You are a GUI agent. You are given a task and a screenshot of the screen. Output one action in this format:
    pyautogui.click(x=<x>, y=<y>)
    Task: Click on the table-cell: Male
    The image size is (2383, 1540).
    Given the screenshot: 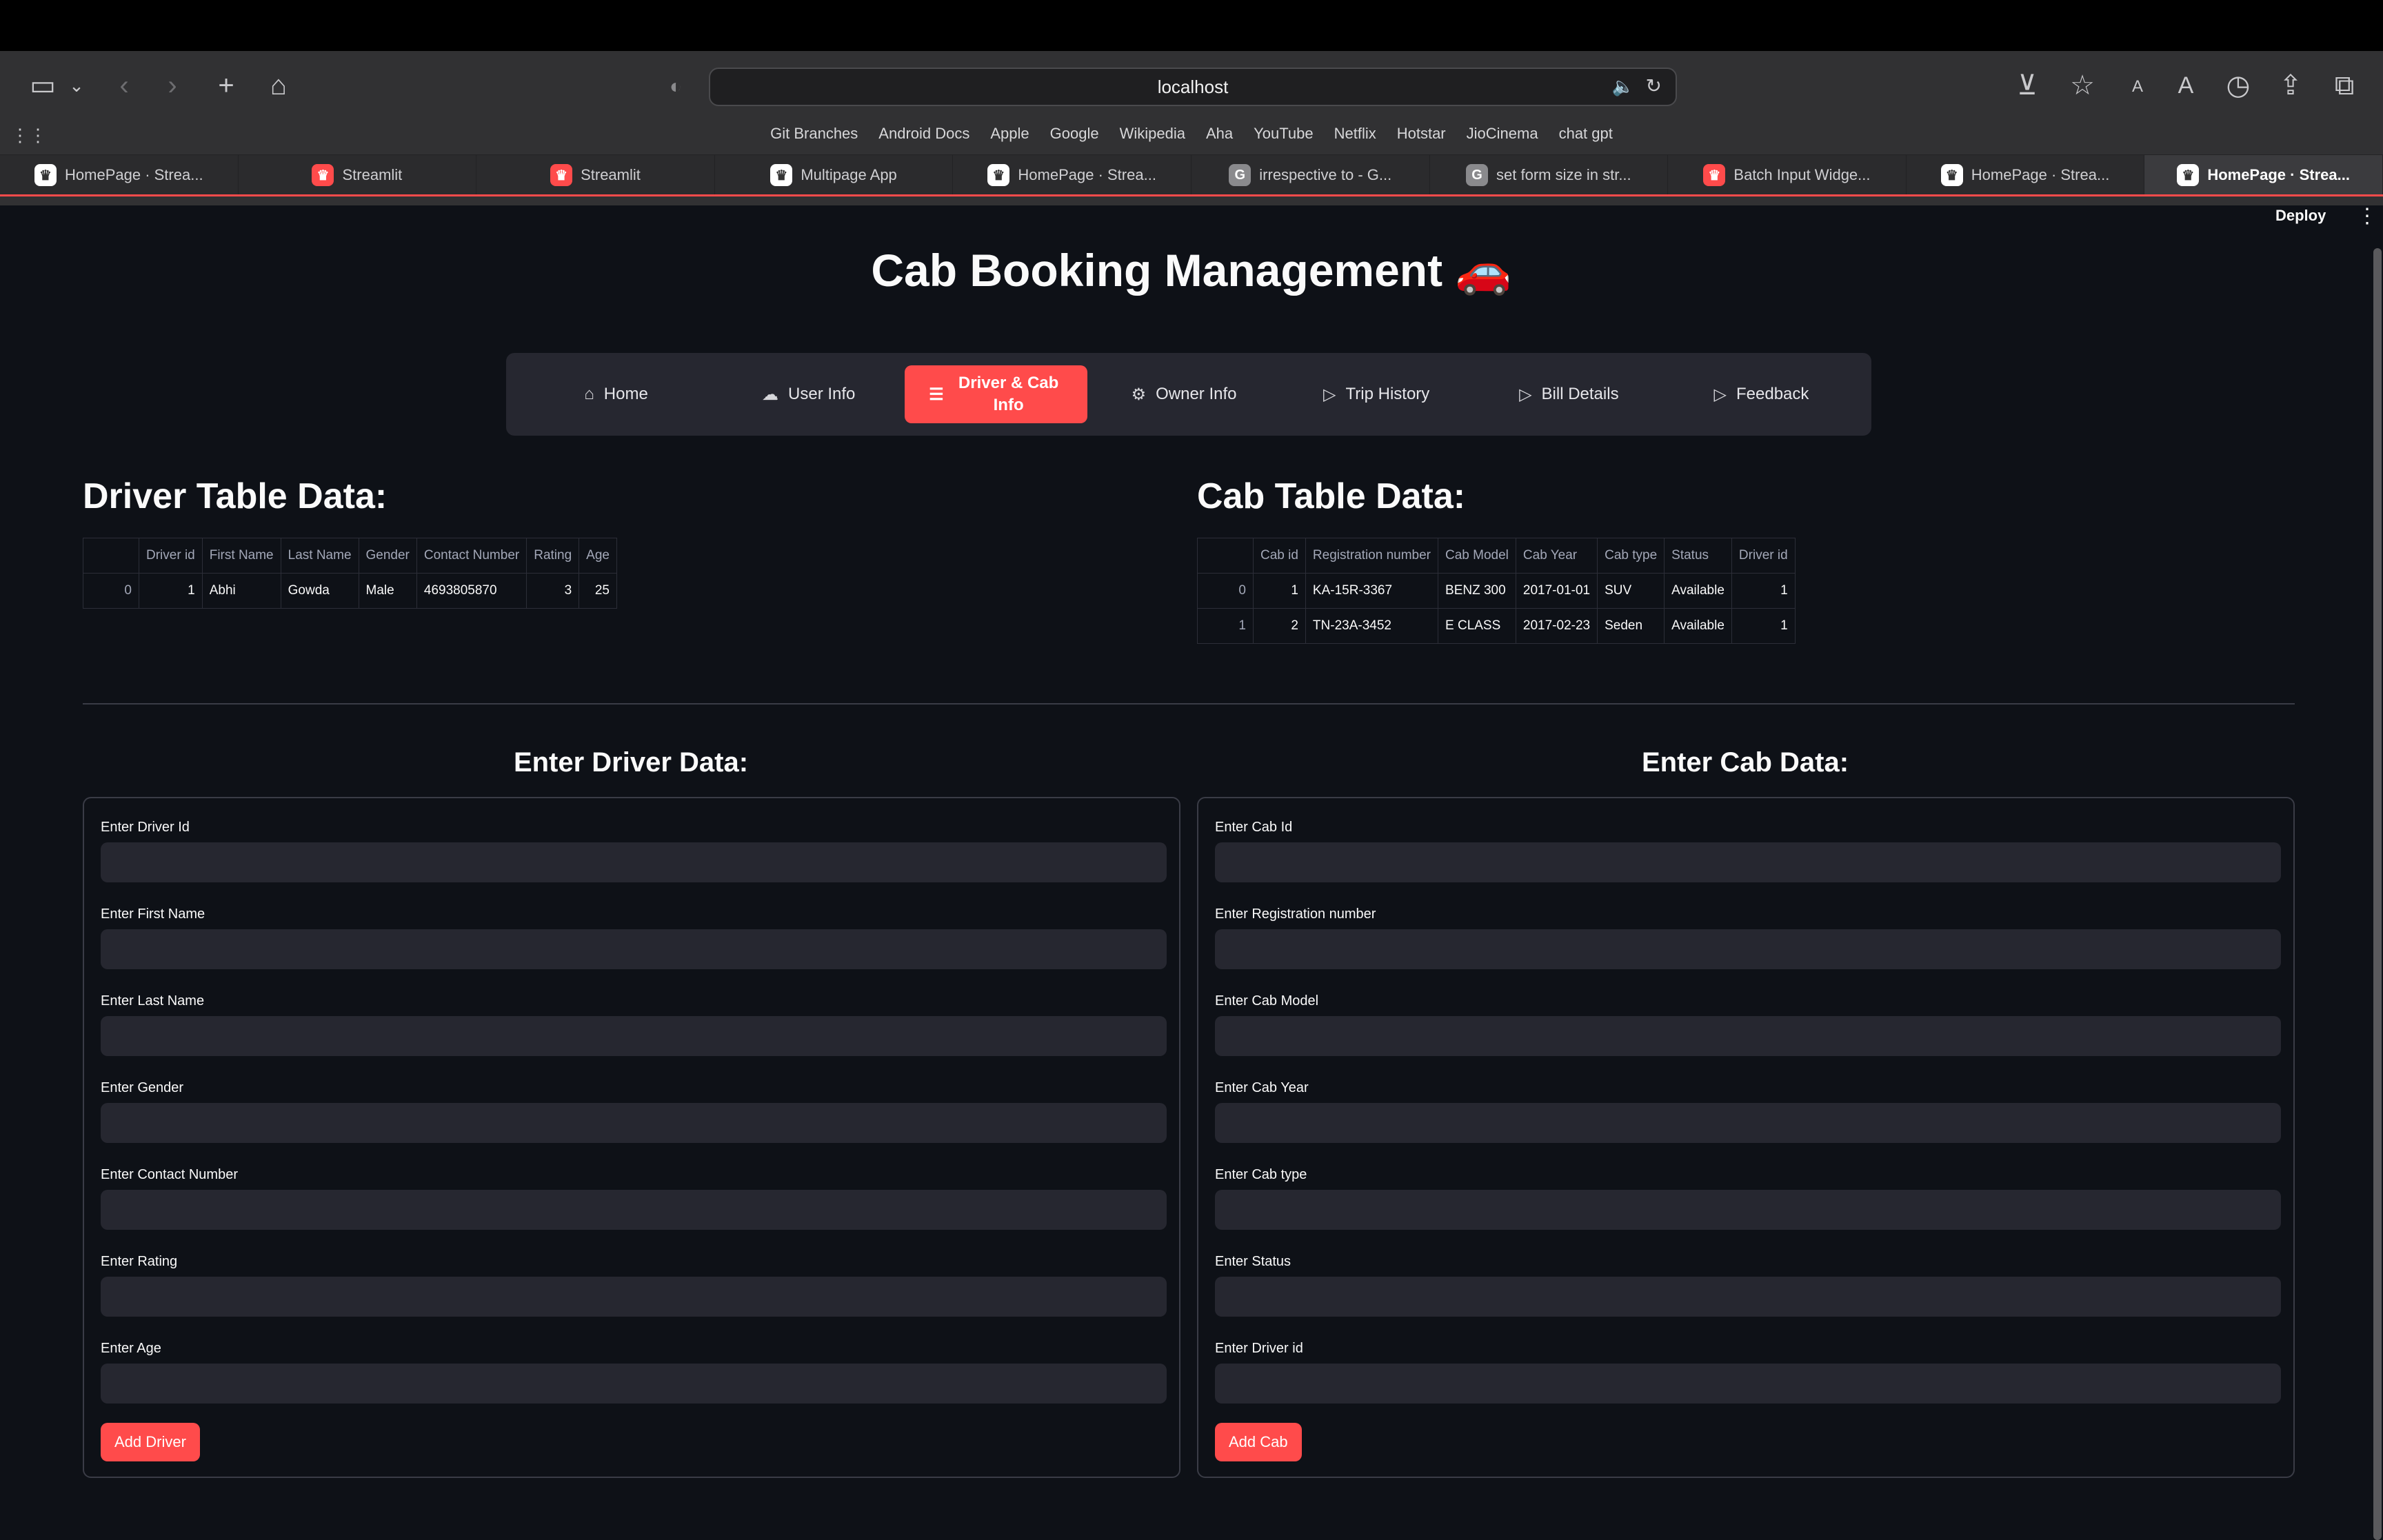 What is the action you would take?
    pyautogui.click(x=387, y=591)
    